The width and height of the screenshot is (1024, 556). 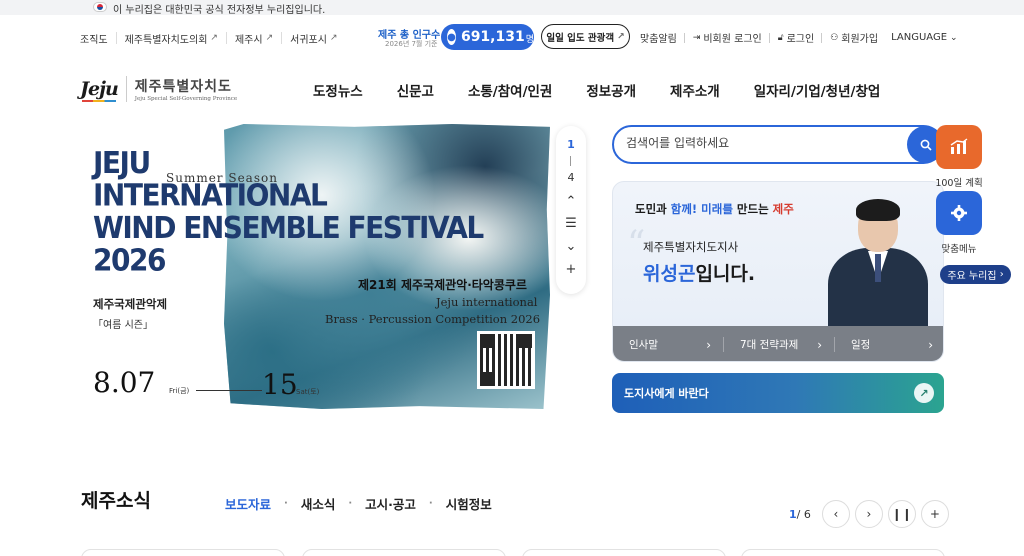 What do you see at coordinates (878, 267) in the screenshot?
I see `governor-portrait` at bounding box center [878, 267].